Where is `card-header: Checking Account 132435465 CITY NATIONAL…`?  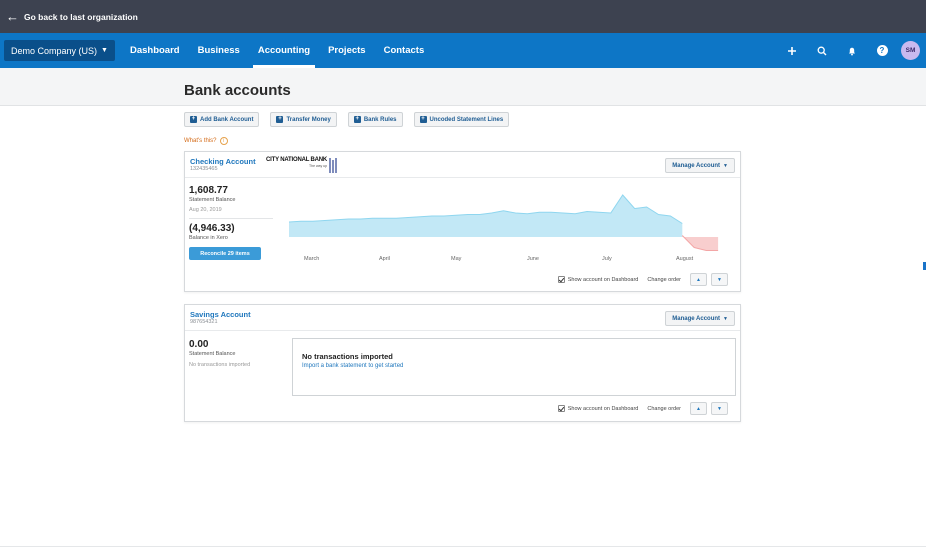
card-header: Checking Account 132435465 CITY NATIONAL… is located at coordinates (462, 165).